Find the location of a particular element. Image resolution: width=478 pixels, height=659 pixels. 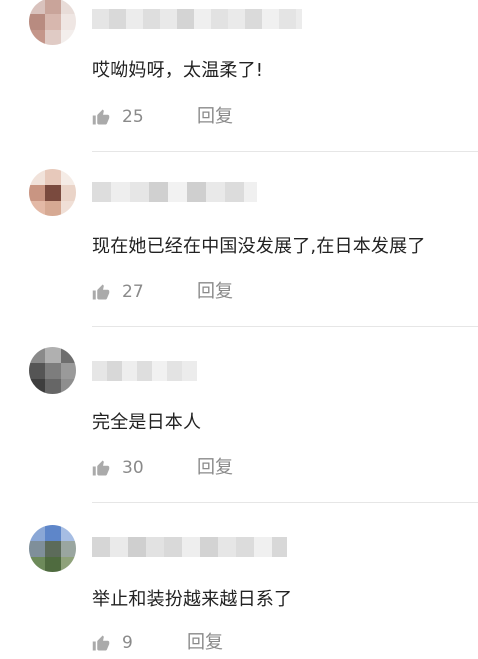

comment-text: 完全是日本人 is located at coordinates (147, 422).